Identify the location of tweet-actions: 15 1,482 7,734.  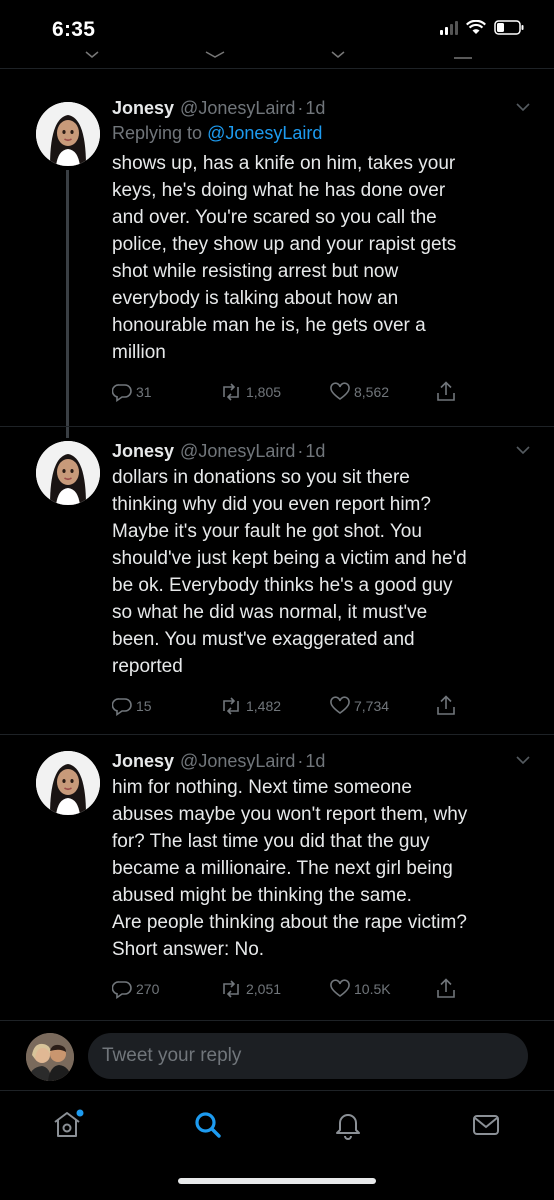
(322, 706).